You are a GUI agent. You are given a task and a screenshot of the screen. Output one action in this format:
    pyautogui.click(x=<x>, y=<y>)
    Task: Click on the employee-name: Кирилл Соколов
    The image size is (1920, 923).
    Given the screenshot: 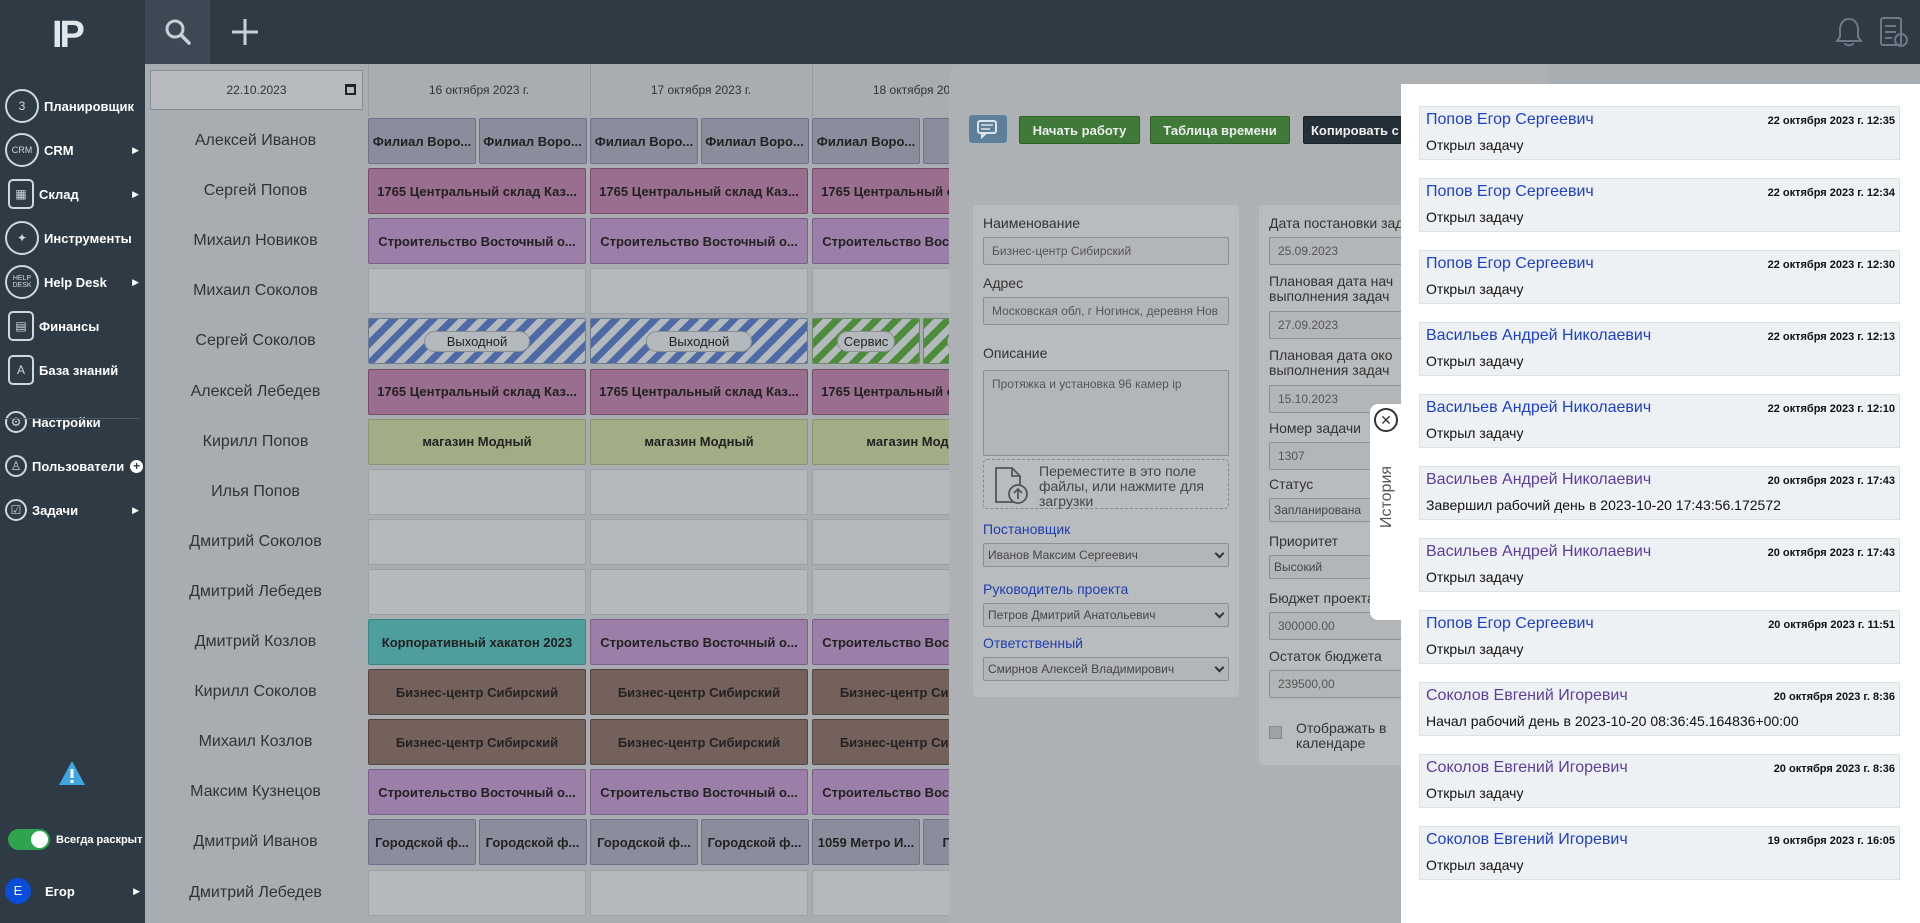 What is the action you would take?
    pyautogui.click(x=255, y=692)
    